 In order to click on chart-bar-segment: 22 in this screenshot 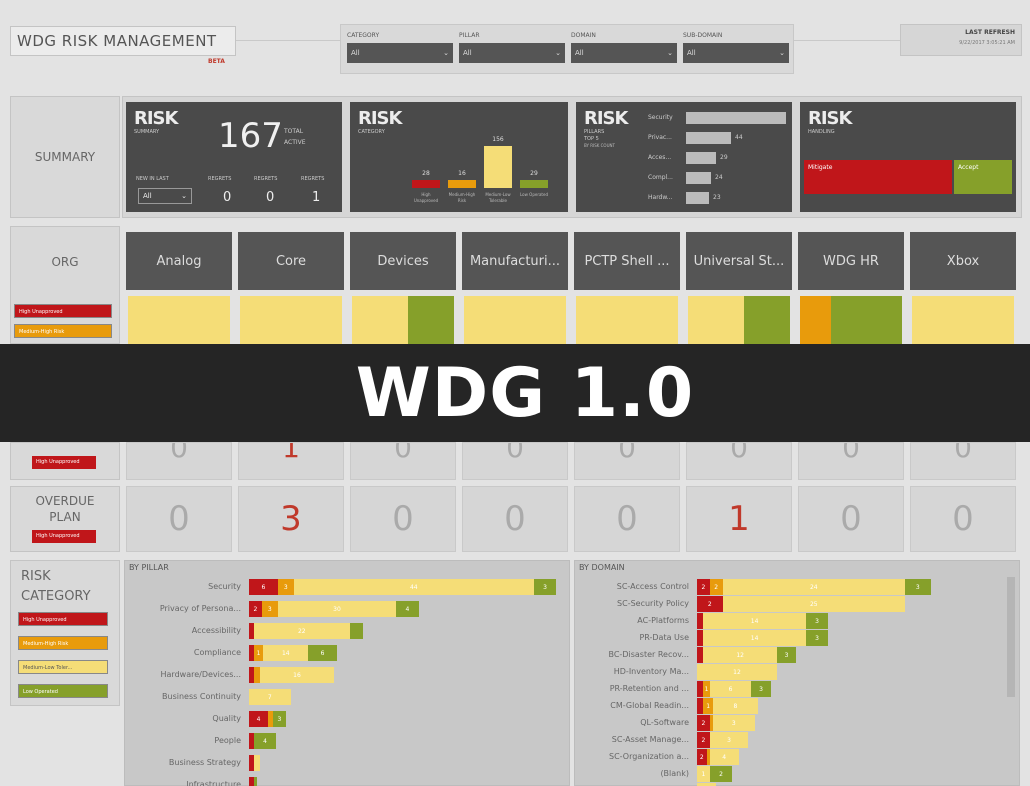, I will do `click(301, 631)`.